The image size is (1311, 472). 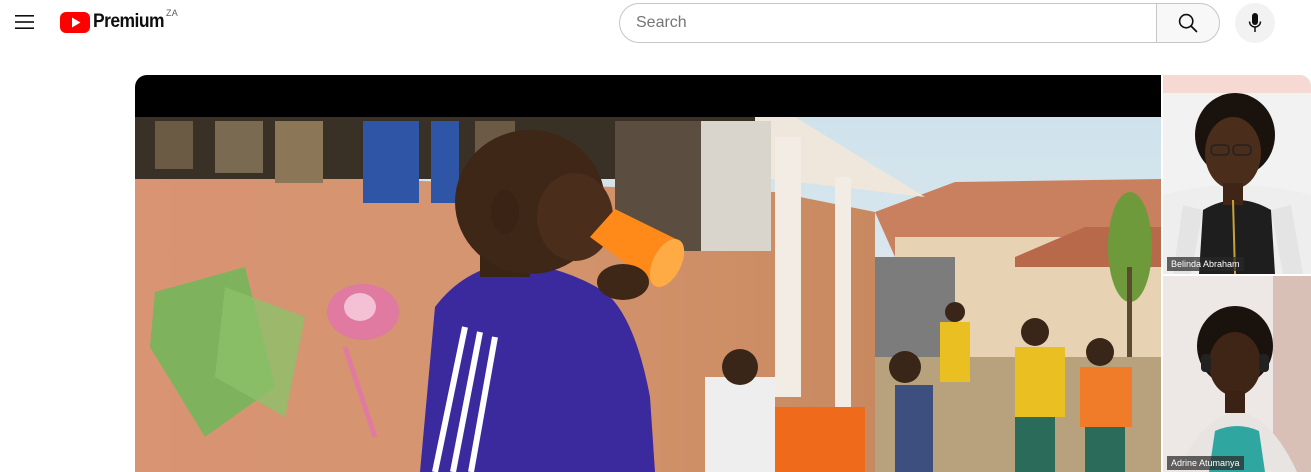 What do you see at coordinates (1205, 264) in the screenshot?
I see `participant-name: Belinda Abraham` at bounding box center [1205, 264].